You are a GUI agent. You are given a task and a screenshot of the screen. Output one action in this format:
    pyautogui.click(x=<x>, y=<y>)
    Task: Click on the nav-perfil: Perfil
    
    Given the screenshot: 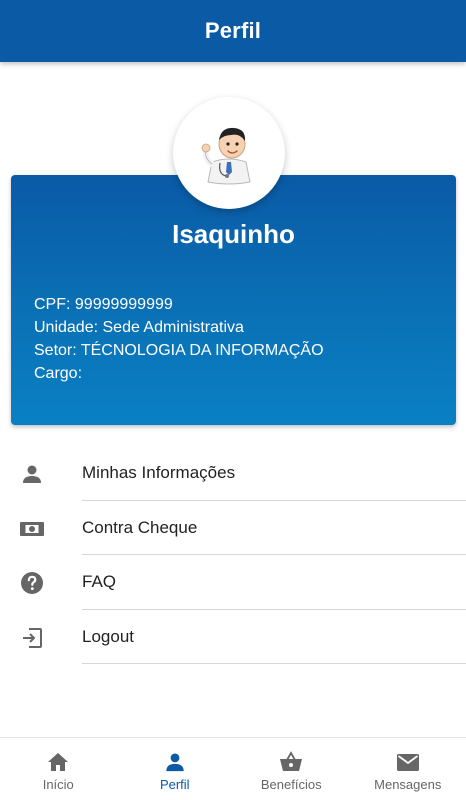 What is the action you would take?
    pyautogui.click(x=175, y=769)
    